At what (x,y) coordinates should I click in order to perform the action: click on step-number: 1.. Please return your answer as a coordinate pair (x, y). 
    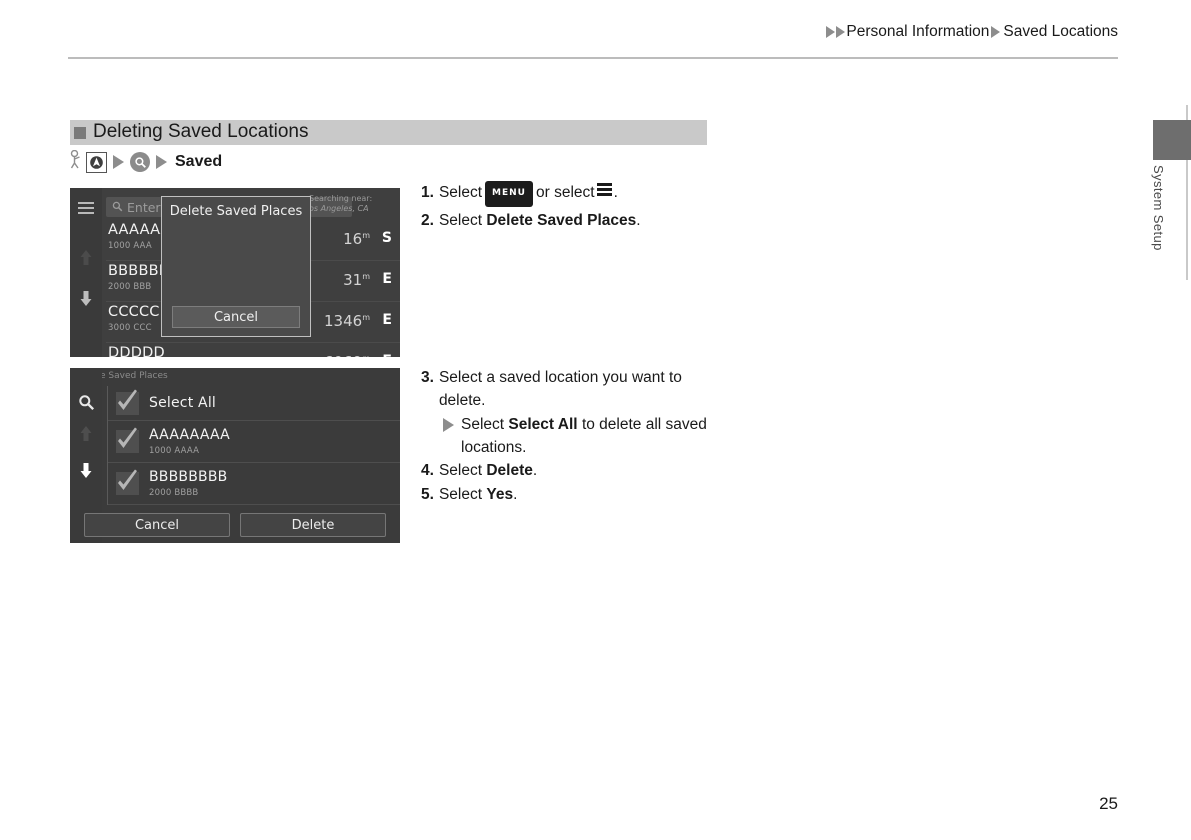
    Looking at the image, I should click on (427, 192).